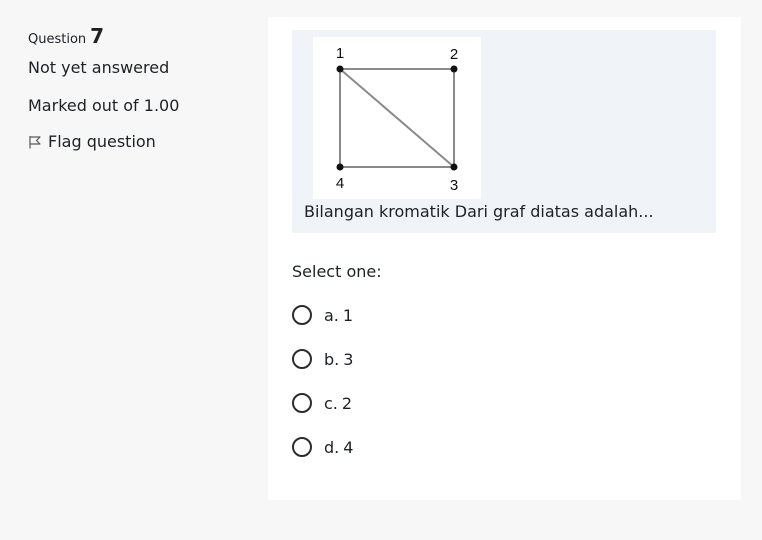  I want to click on answer-text: 4, so click(348, 447).